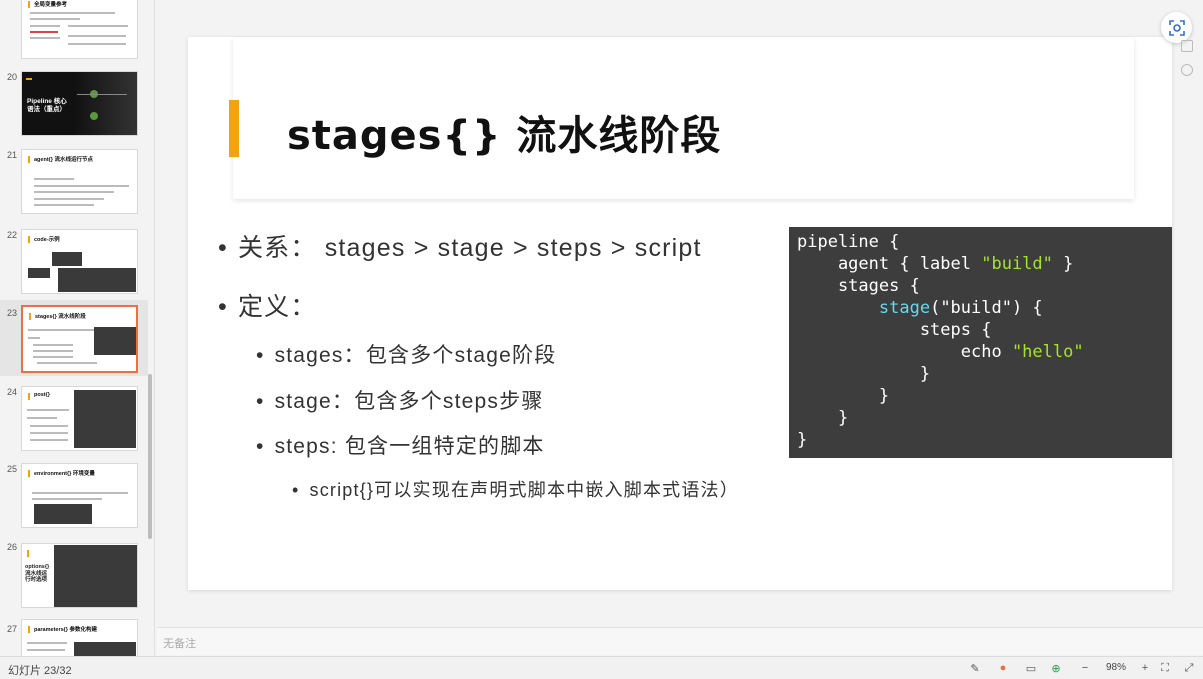  Describe the element at coordinates (469, 248) in the screenshot. I see `bullet-text: 关系： stages > stage > steps > script` at that location.